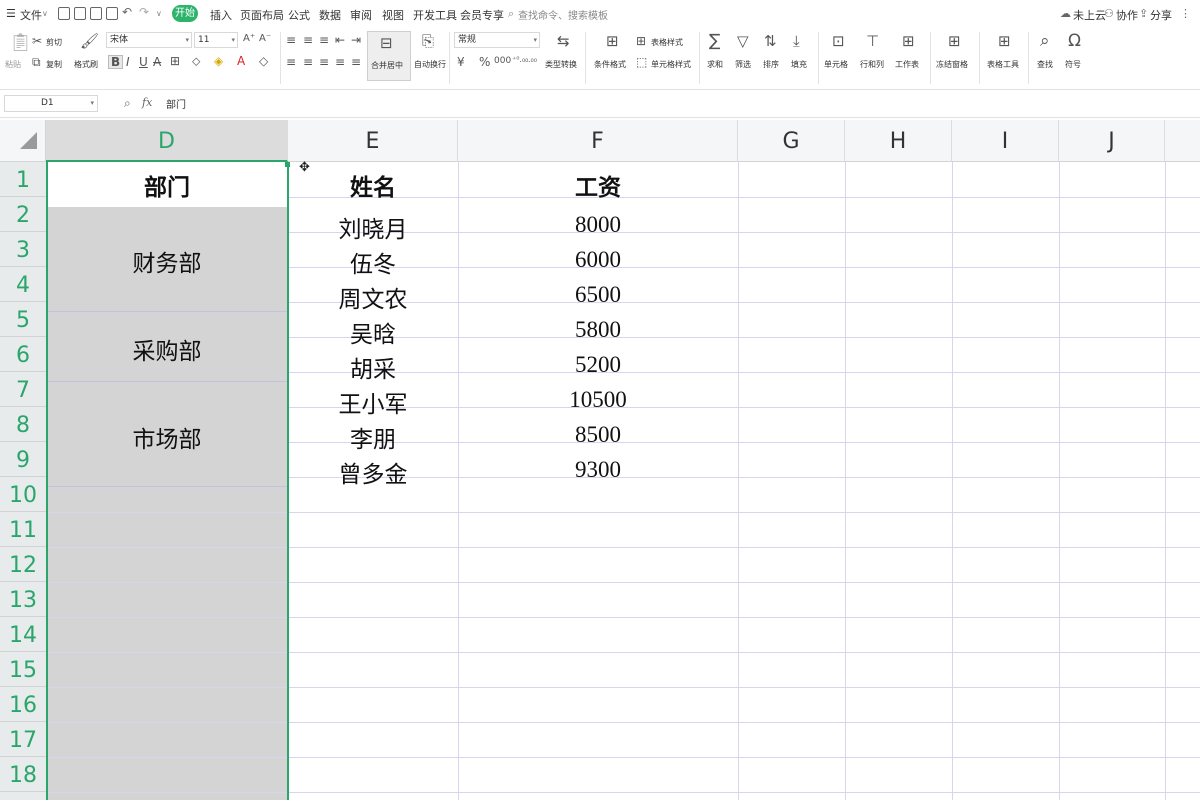 The height and width of the screenshot is (800, 1200). What do you see at coordinates (144, 12) in the screenshot?
I see `redo-icon: ↷` at bounding box center [144, 12].